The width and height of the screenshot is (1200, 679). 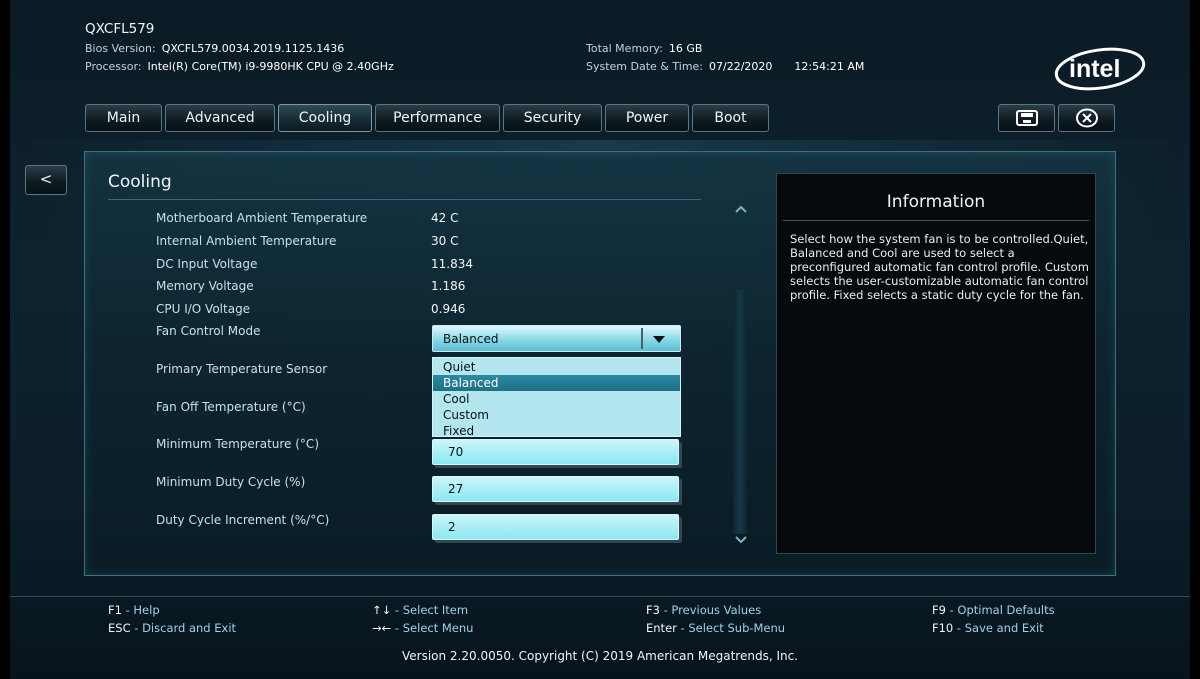 What do you see at coordinates (653, 610) in the screenshot?
I see `help-key: F3` at bounding box center [653, 610].